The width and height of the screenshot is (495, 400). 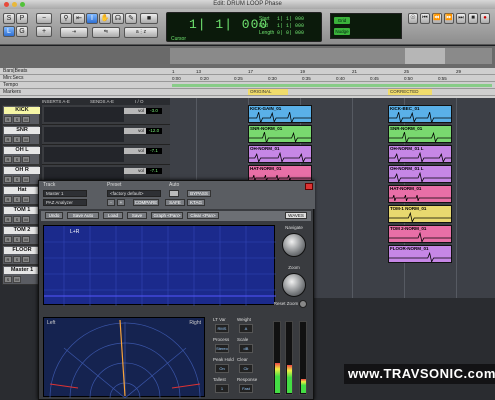 I want to click on track-name: SNR, so click(x=22, y=130).